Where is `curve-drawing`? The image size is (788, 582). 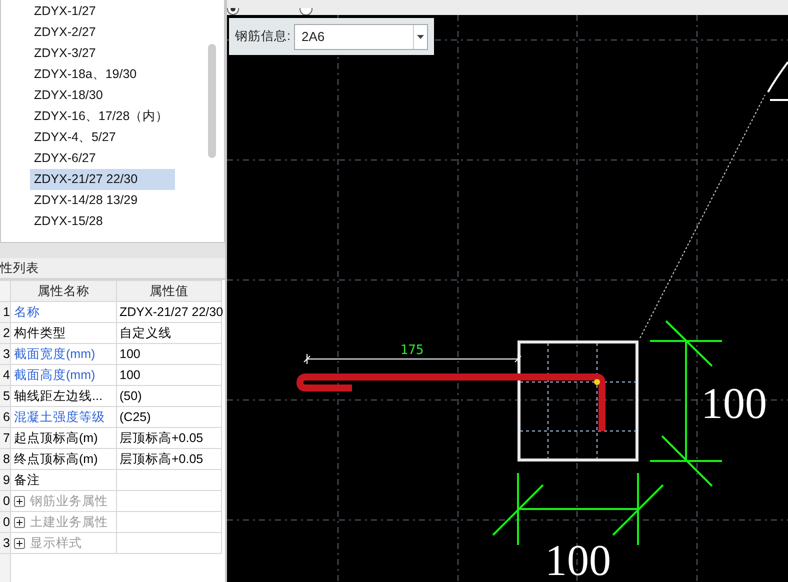
curve-drawing is located at coordinates (777, 81).